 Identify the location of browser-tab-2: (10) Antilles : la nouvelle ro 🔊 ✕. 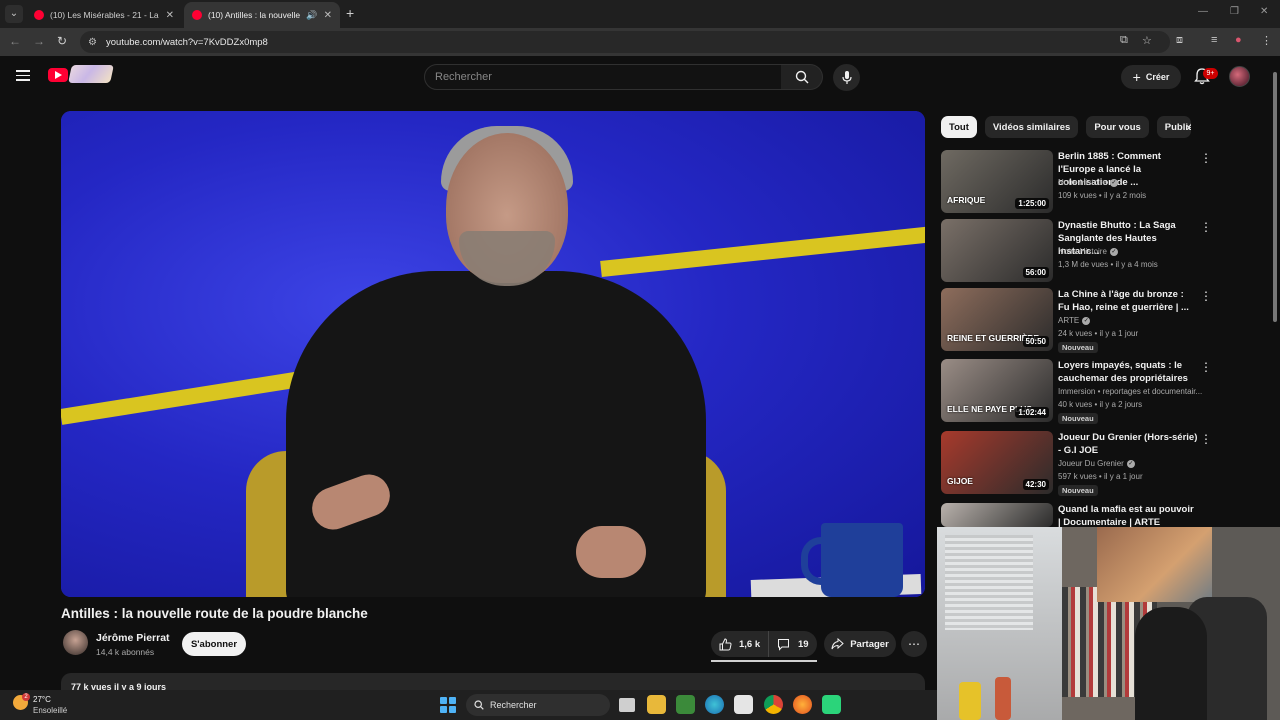
(262, 15).